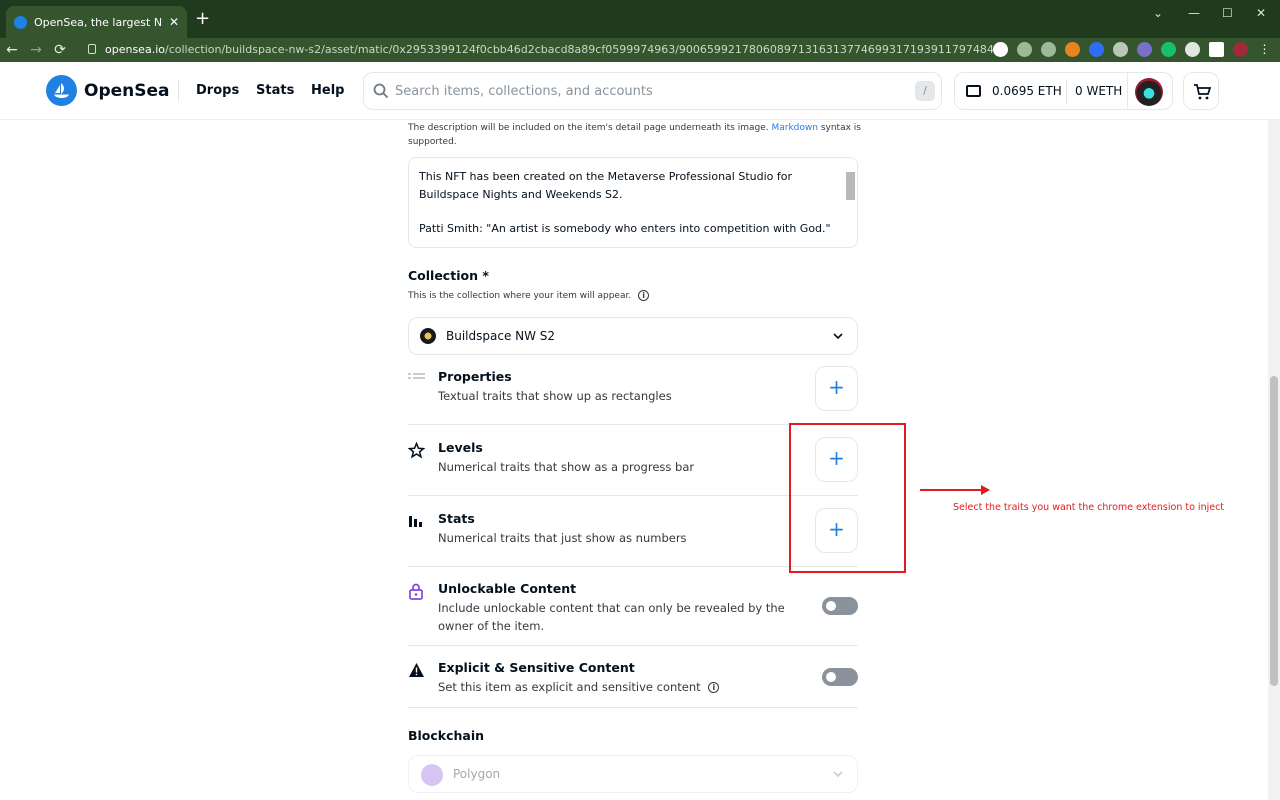 The height and width of the screenshot is (800, 1280). What do you see at coordinates (416, 450) in the screenshot?
I see `star-icon` at bounding box center [416, 450].